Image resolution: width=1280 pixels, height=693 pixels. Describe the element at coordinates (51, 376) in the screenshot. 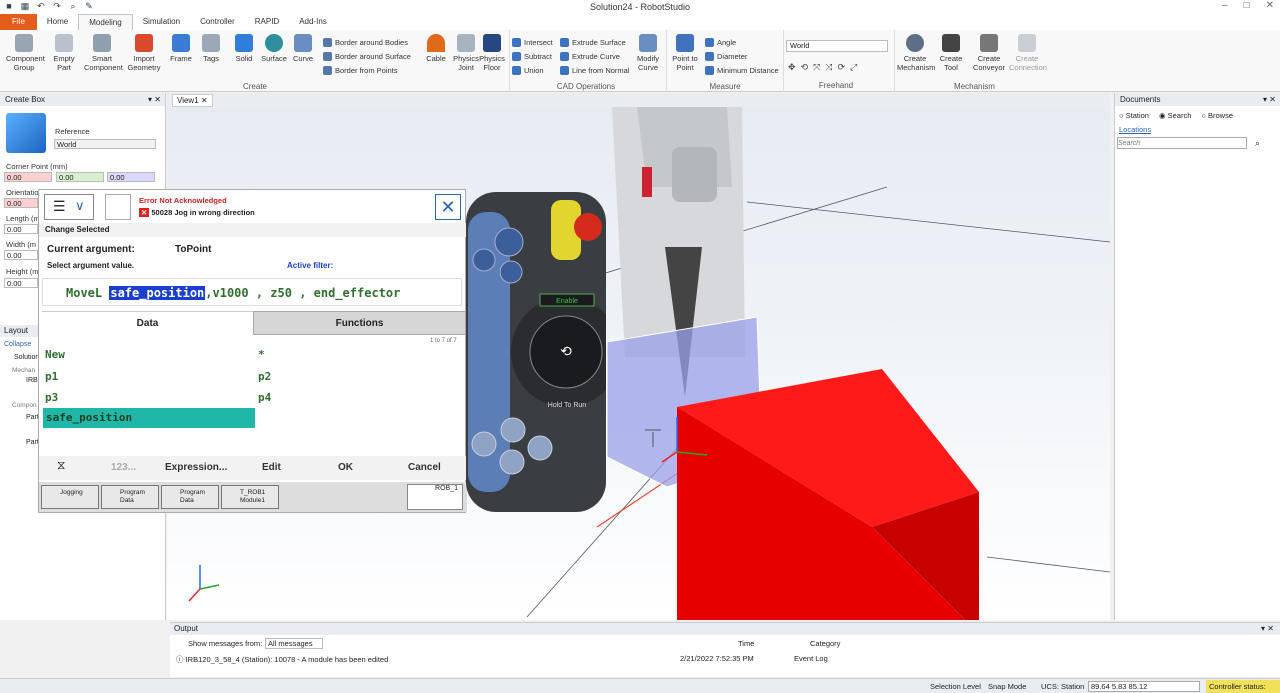

I see `list-item-p1: p1` at that location.